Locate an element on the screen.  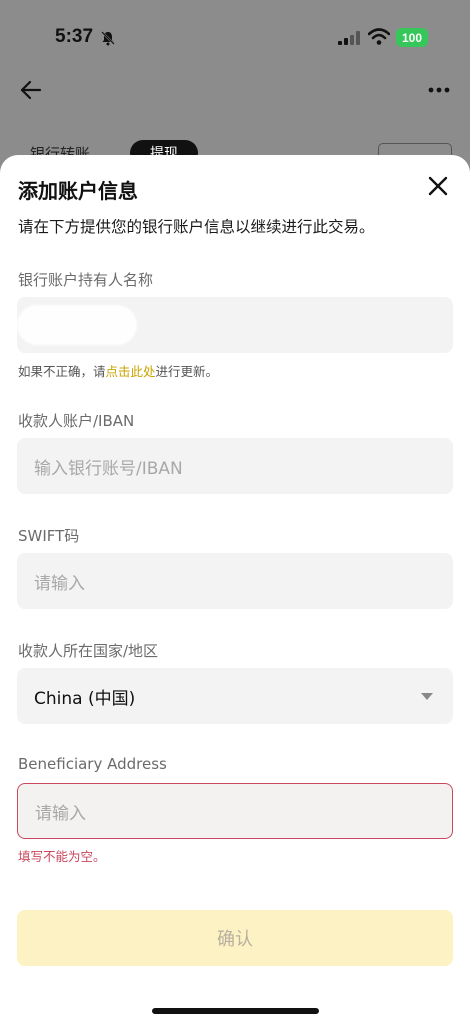
cellular-signal-icon is located at coordinates (349, 38).